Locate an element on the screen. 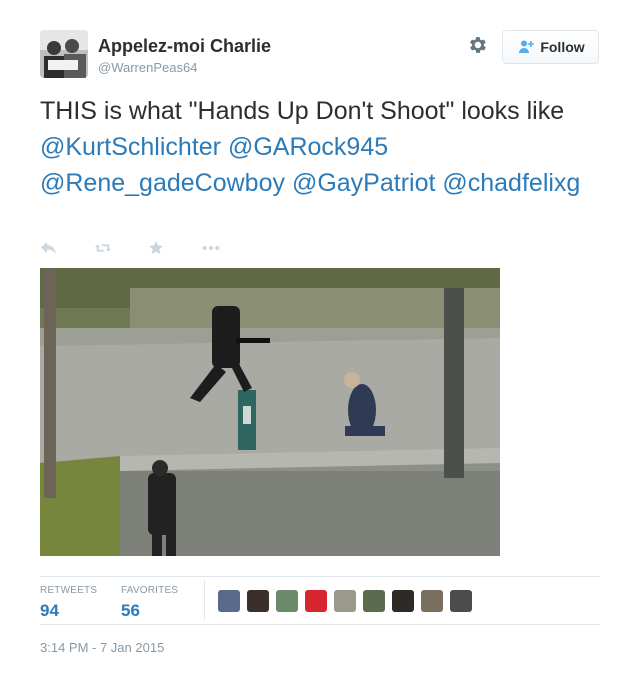 The image size is (640, 690). mention-link: @chadfelixg is located at coordinates (511, 183).